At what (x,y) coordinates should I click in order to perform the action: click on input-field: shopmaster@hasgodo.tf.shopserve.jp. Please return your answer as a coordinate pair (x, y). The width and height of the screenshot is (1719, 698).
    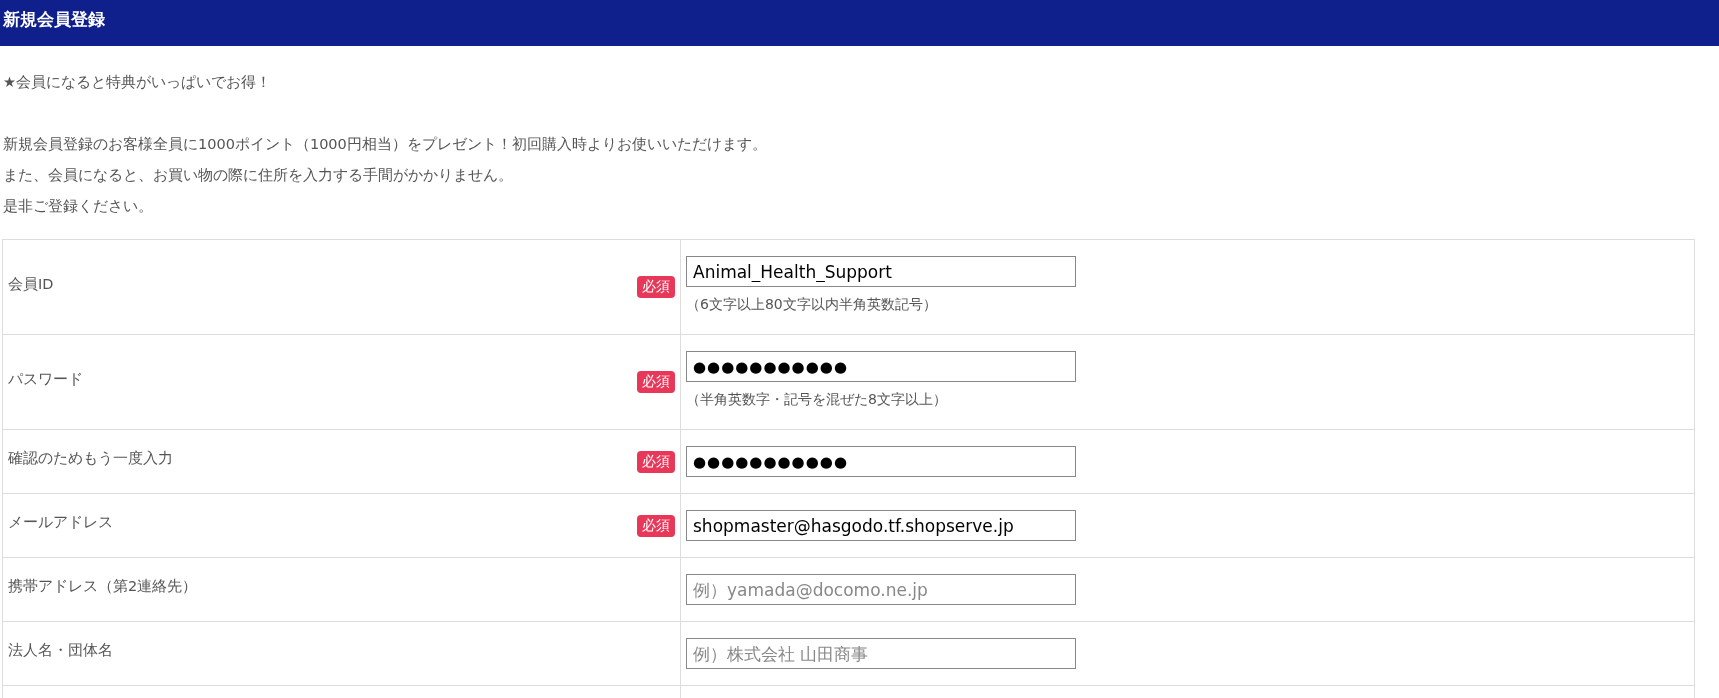
    Looking at the image, I should click on (881, 525).